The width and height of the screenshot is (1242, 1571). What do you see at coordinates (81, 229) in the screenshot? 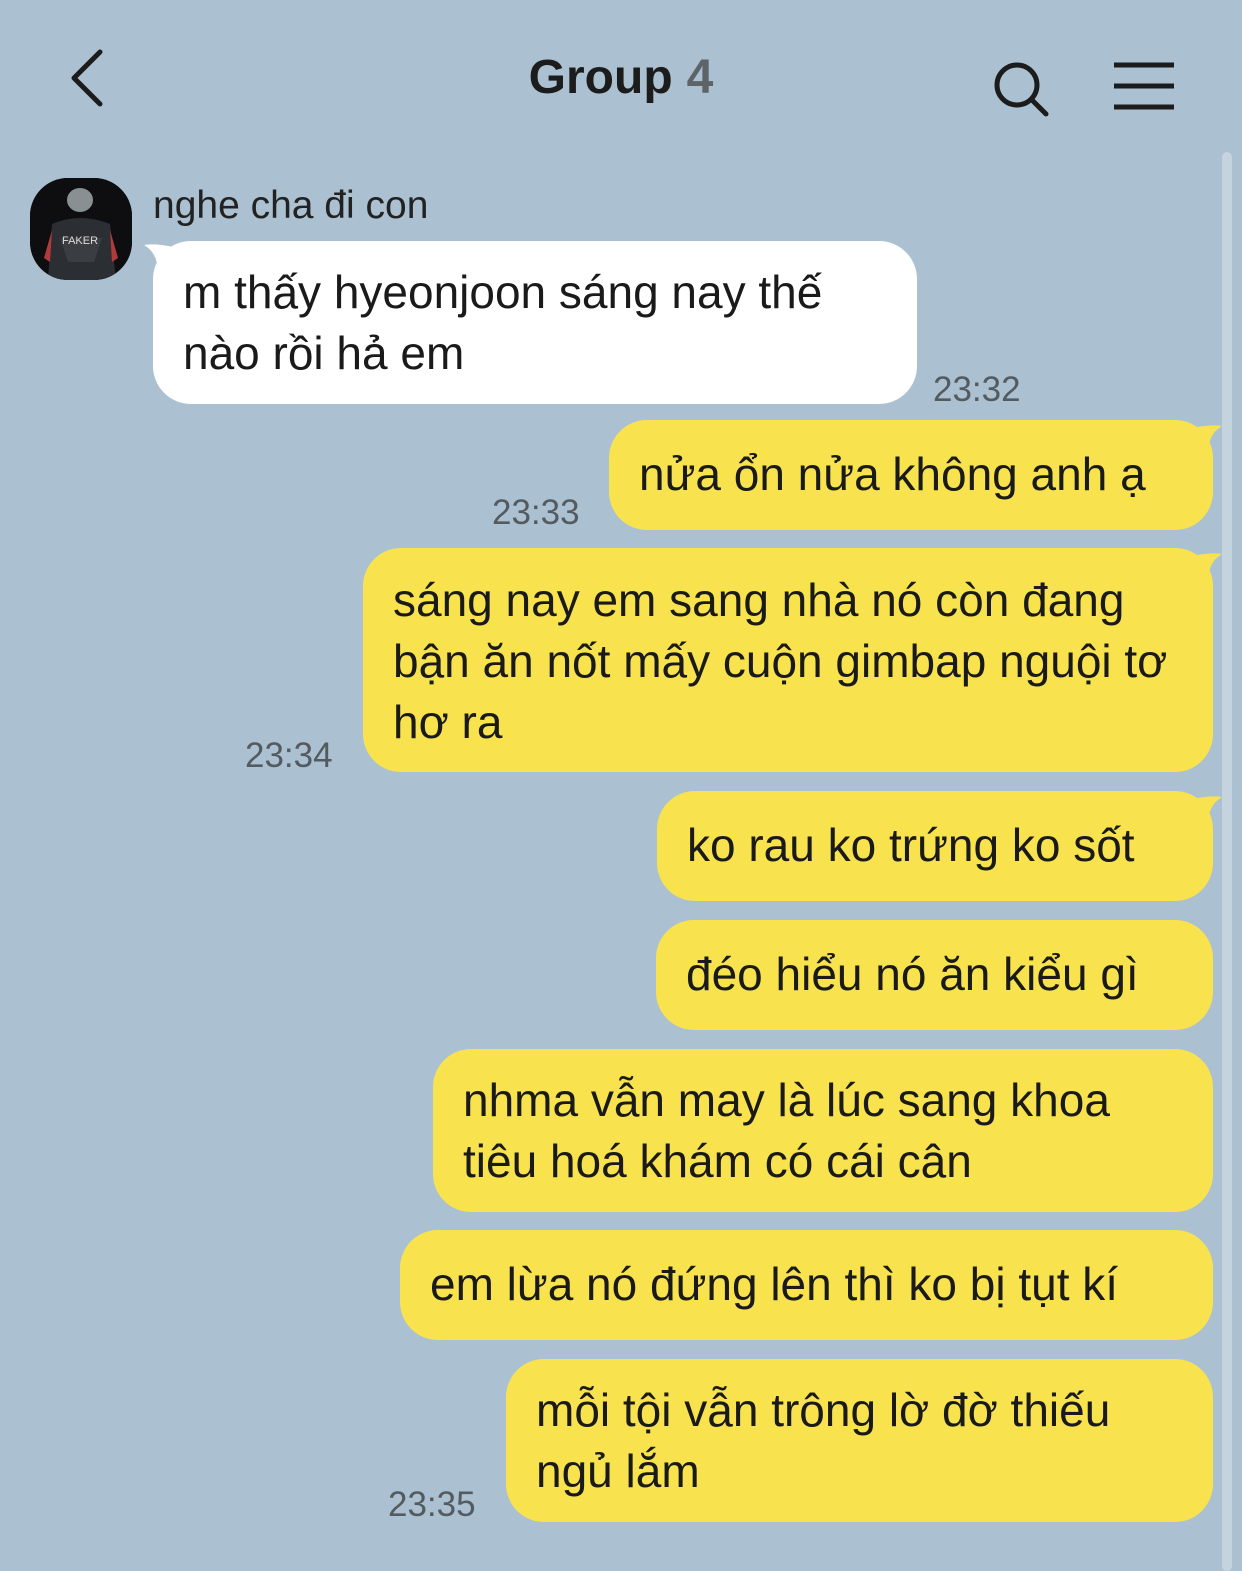
I see `sender-avatar: FAKER` at bounding box center [81, 229].